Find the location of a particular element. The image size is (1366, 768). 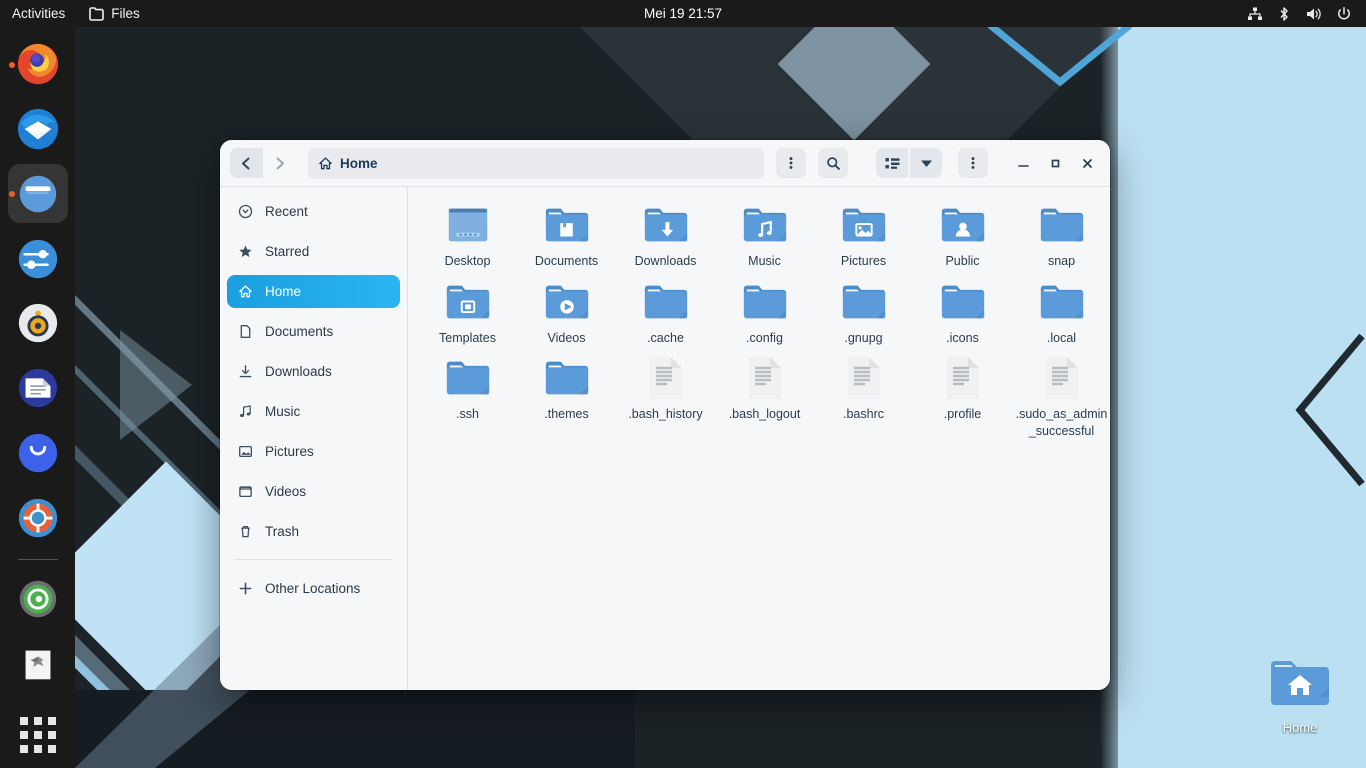

clock-label: Mei 19 21:57 is located at coordinates (683, 13).